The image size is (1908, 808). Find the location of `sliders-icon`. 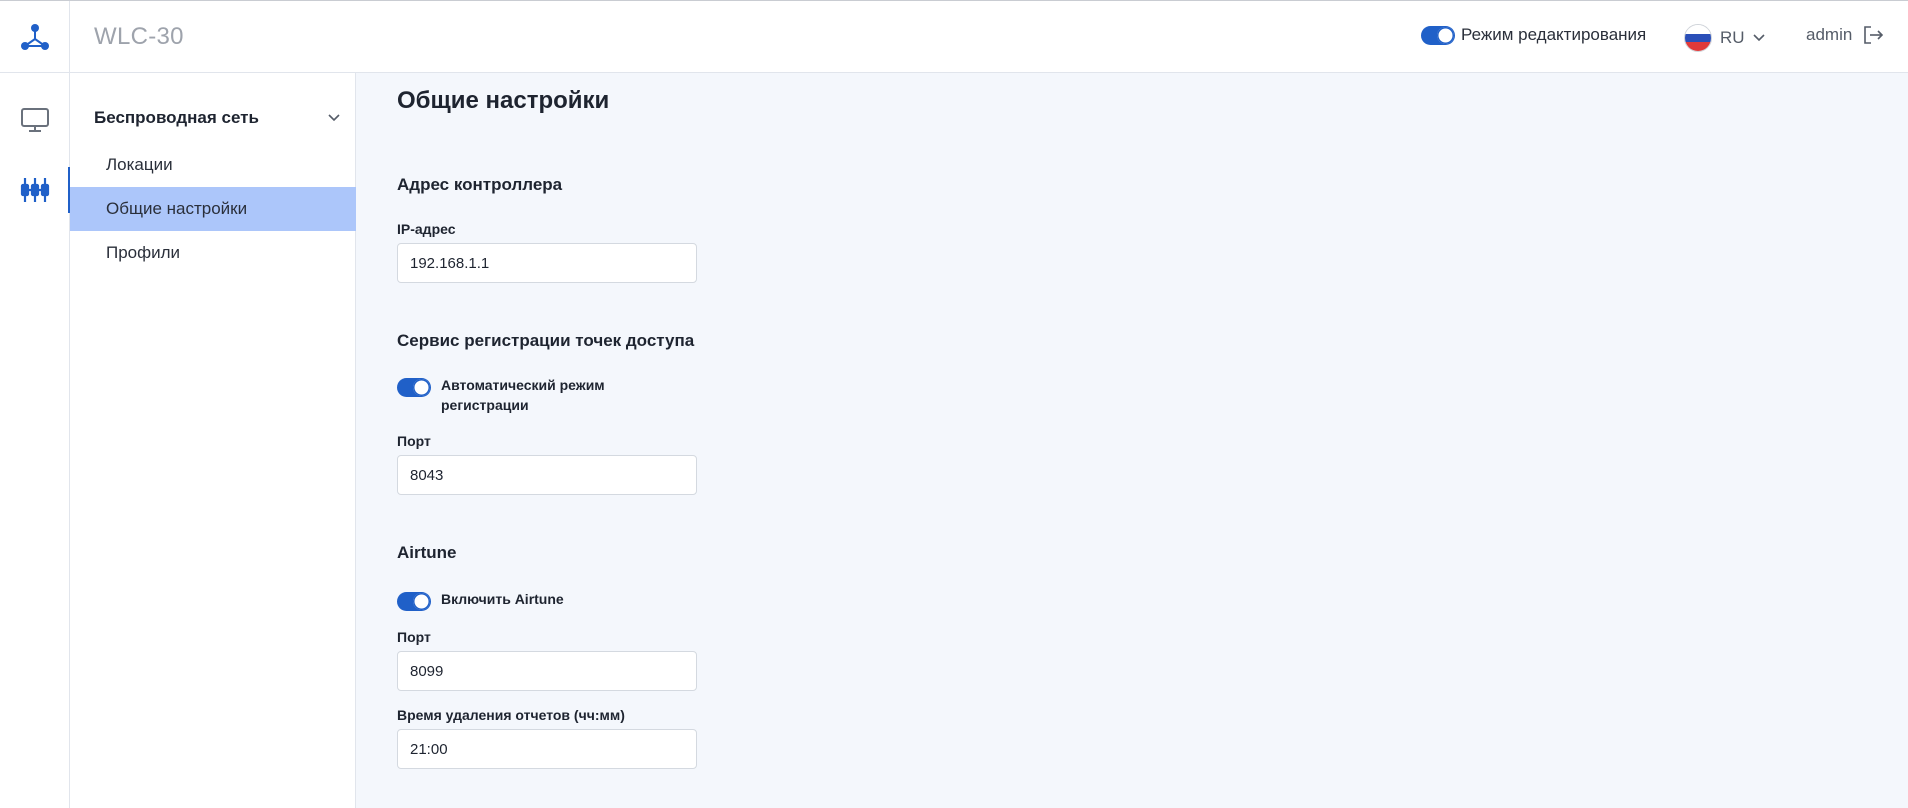

sliders-icon is located at coordinates (35, 190).